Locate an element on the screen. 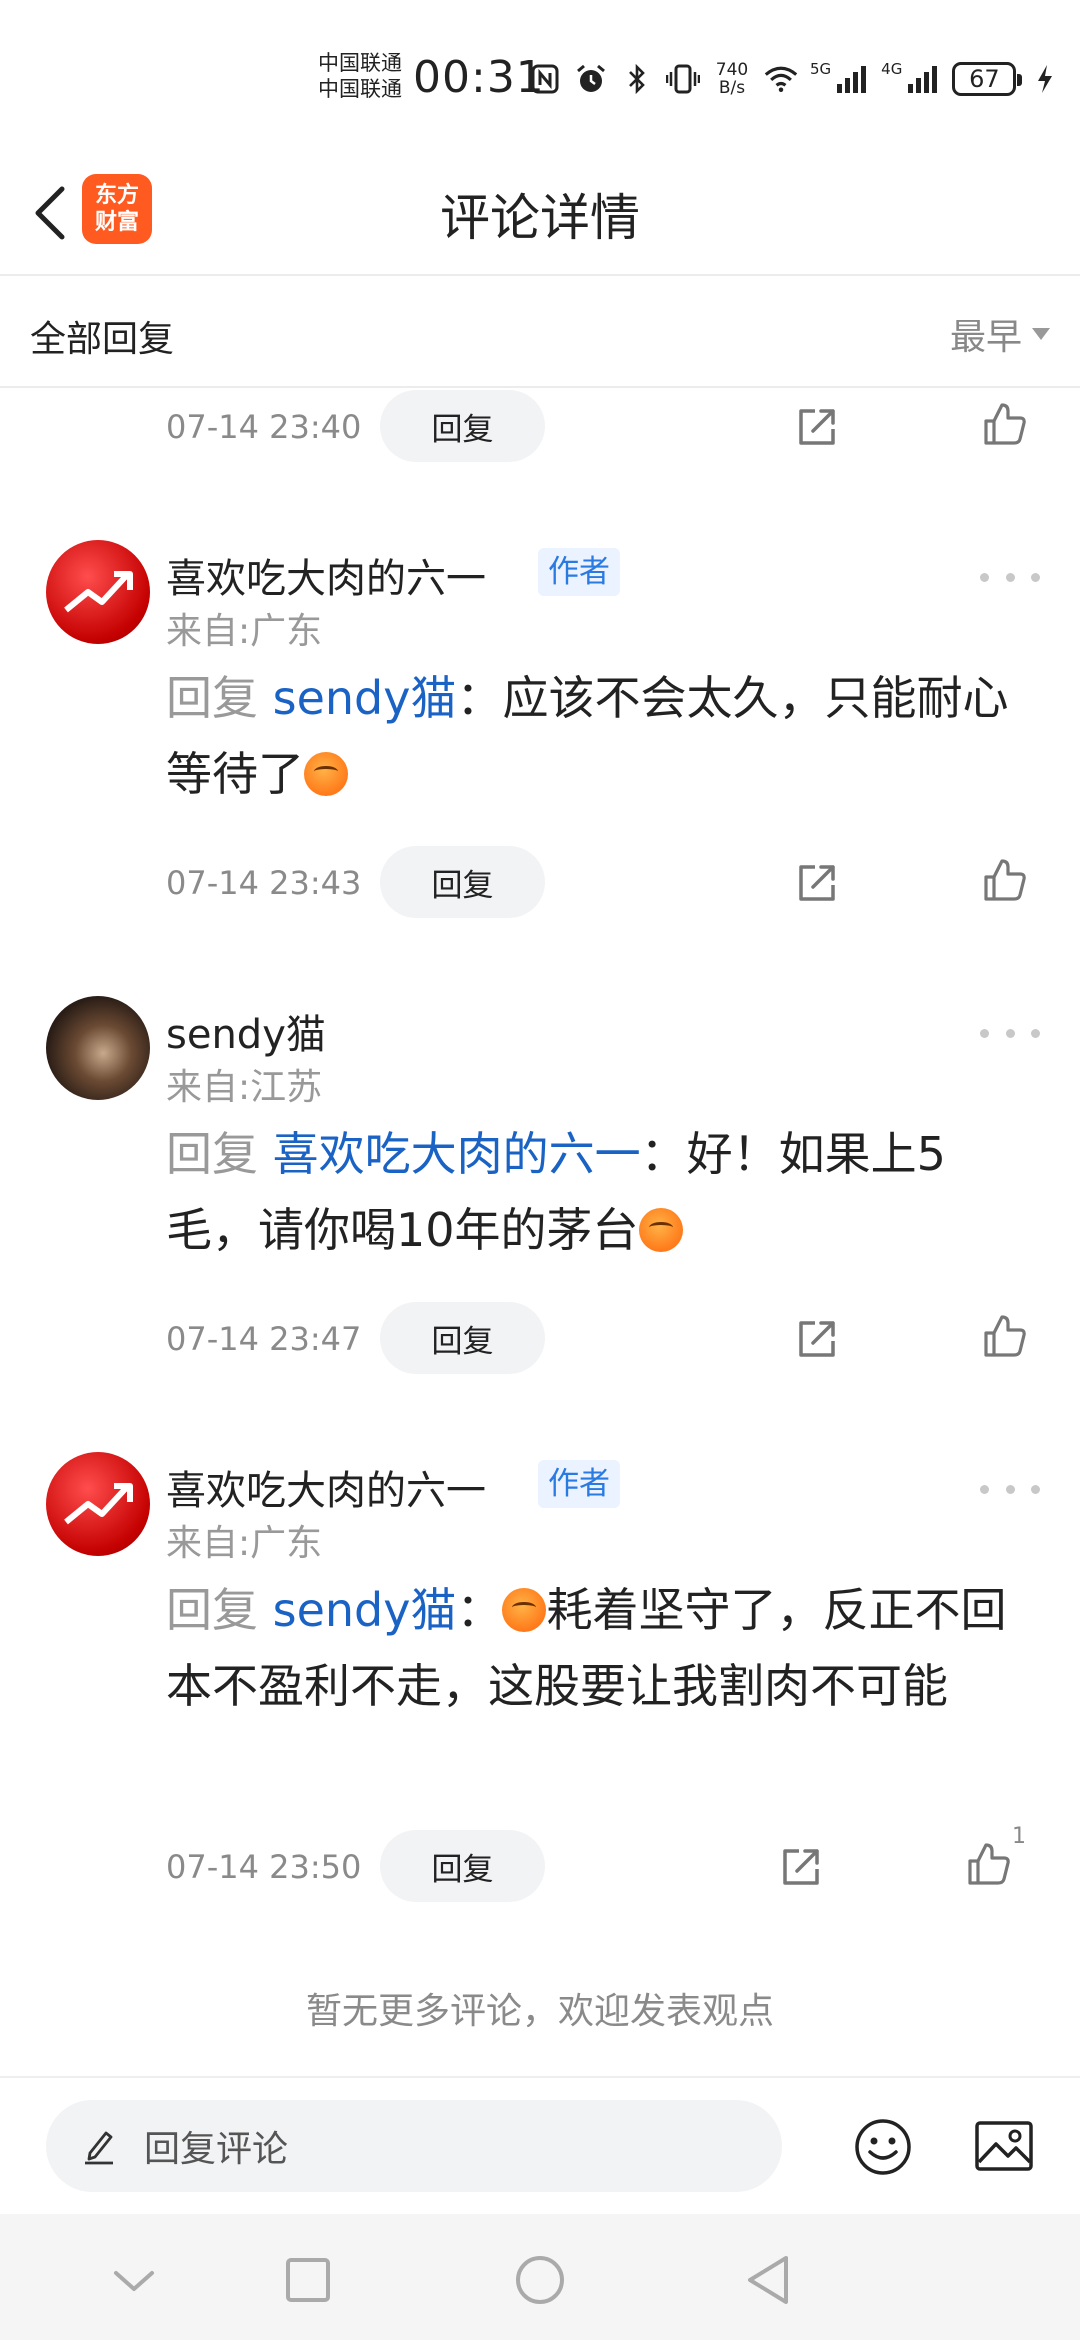  system-nav-bar is located at coordinates (540, 2277).